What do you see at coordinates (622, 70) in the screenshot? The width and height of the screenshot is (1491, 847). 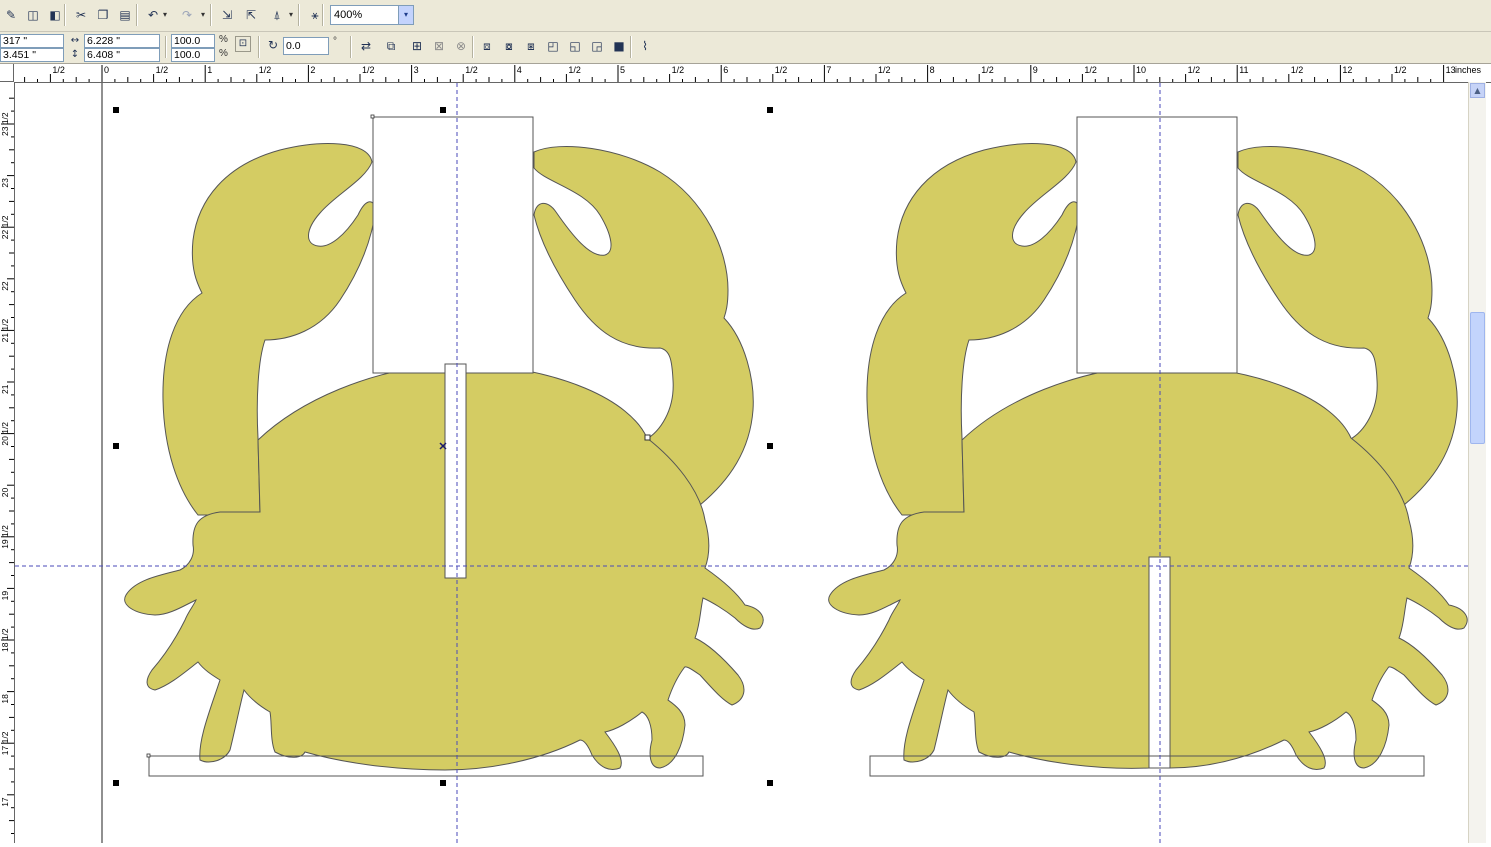 I see `ruler-label: 5` at bounding box center [622, 70].